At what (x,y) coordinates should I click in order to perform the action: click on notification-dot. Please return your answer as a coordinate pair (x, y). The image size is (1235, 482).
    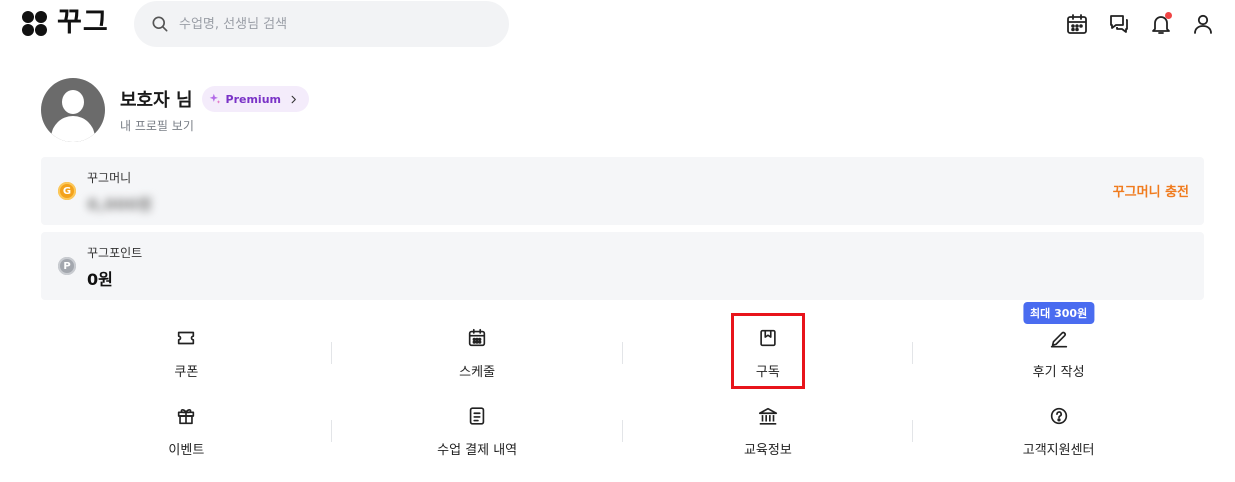
    Looking at the image, I should click on (1168, 15).